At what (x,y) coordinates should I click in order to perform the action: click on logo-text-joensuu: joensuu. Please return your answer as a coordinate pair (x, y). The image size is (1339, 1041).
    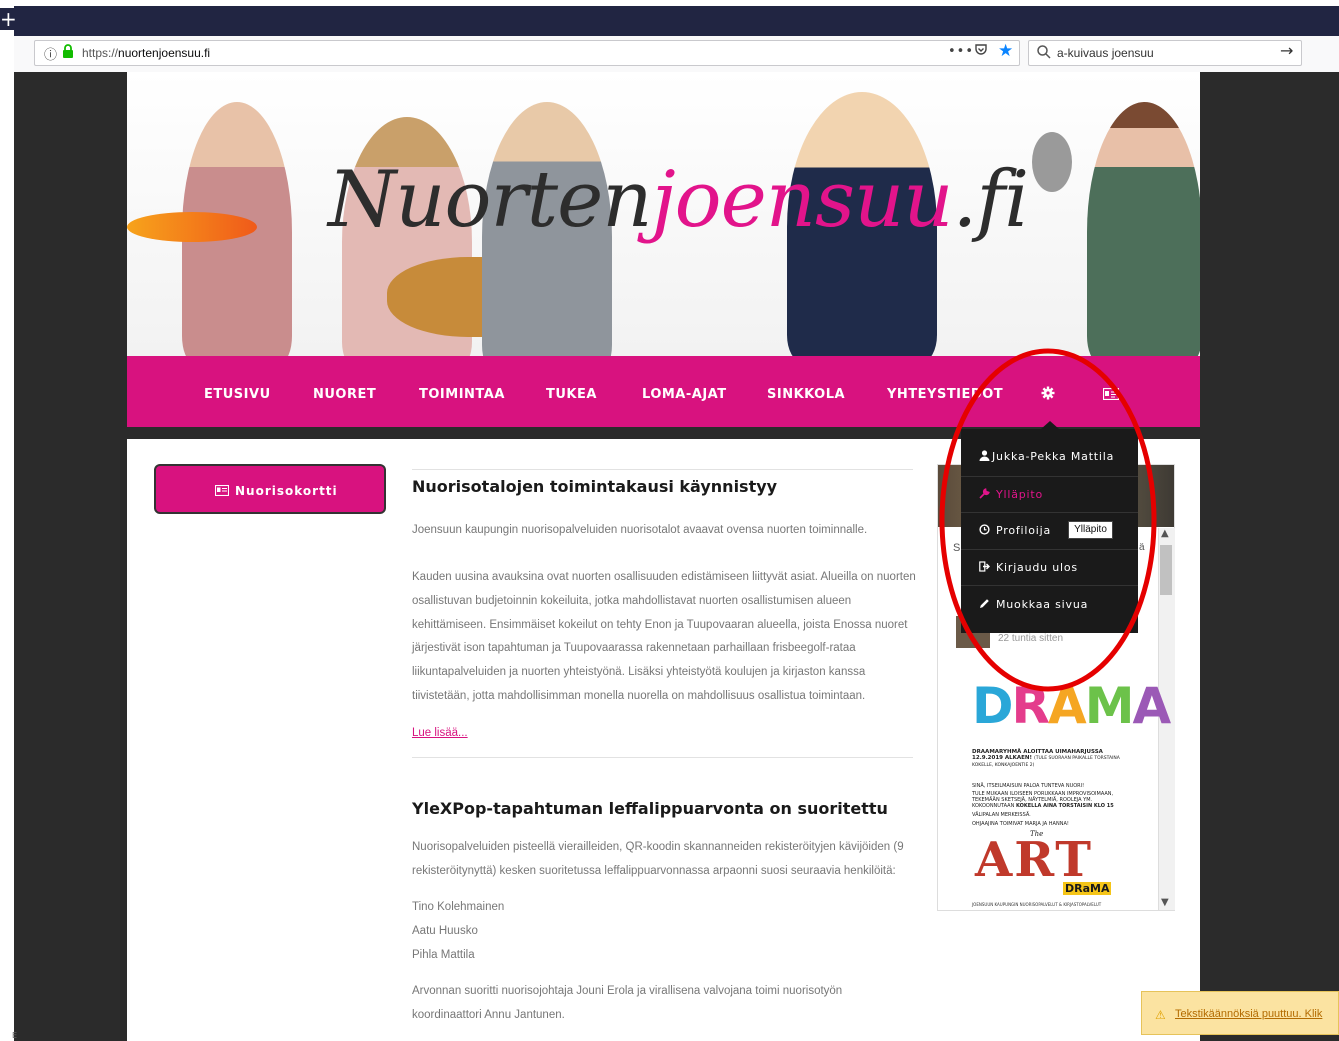
    Looking at the image, I should click on (802, 200).